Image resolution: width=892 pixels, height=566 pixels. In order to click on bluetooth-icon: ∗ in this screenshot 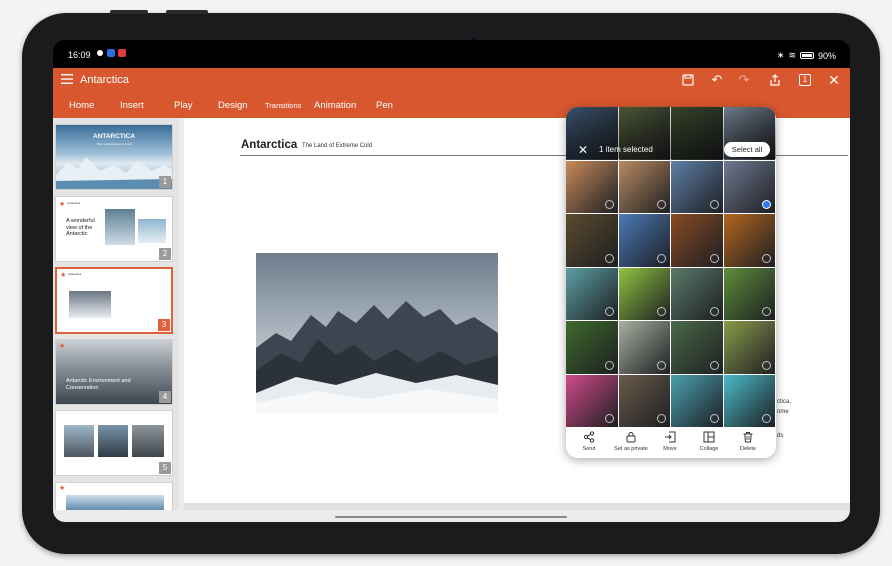, I will do `click(780, 55)`.